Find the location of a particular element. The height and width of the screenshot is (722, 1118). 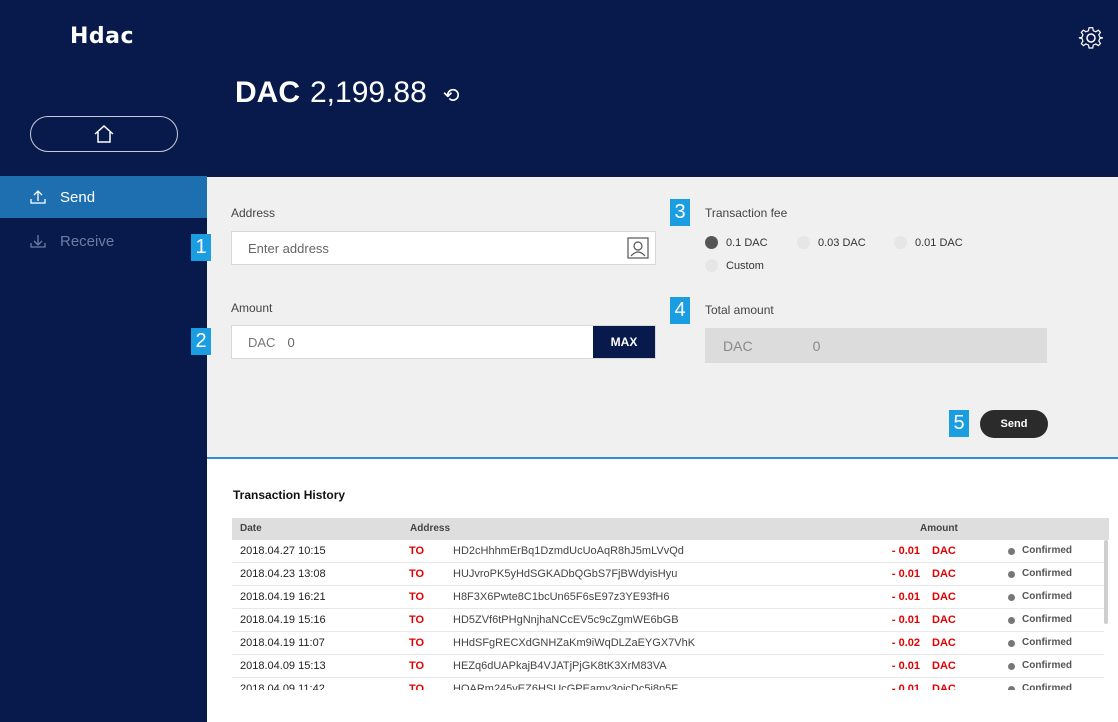

app-logo: Hdac is located at coordinates (102, 36).